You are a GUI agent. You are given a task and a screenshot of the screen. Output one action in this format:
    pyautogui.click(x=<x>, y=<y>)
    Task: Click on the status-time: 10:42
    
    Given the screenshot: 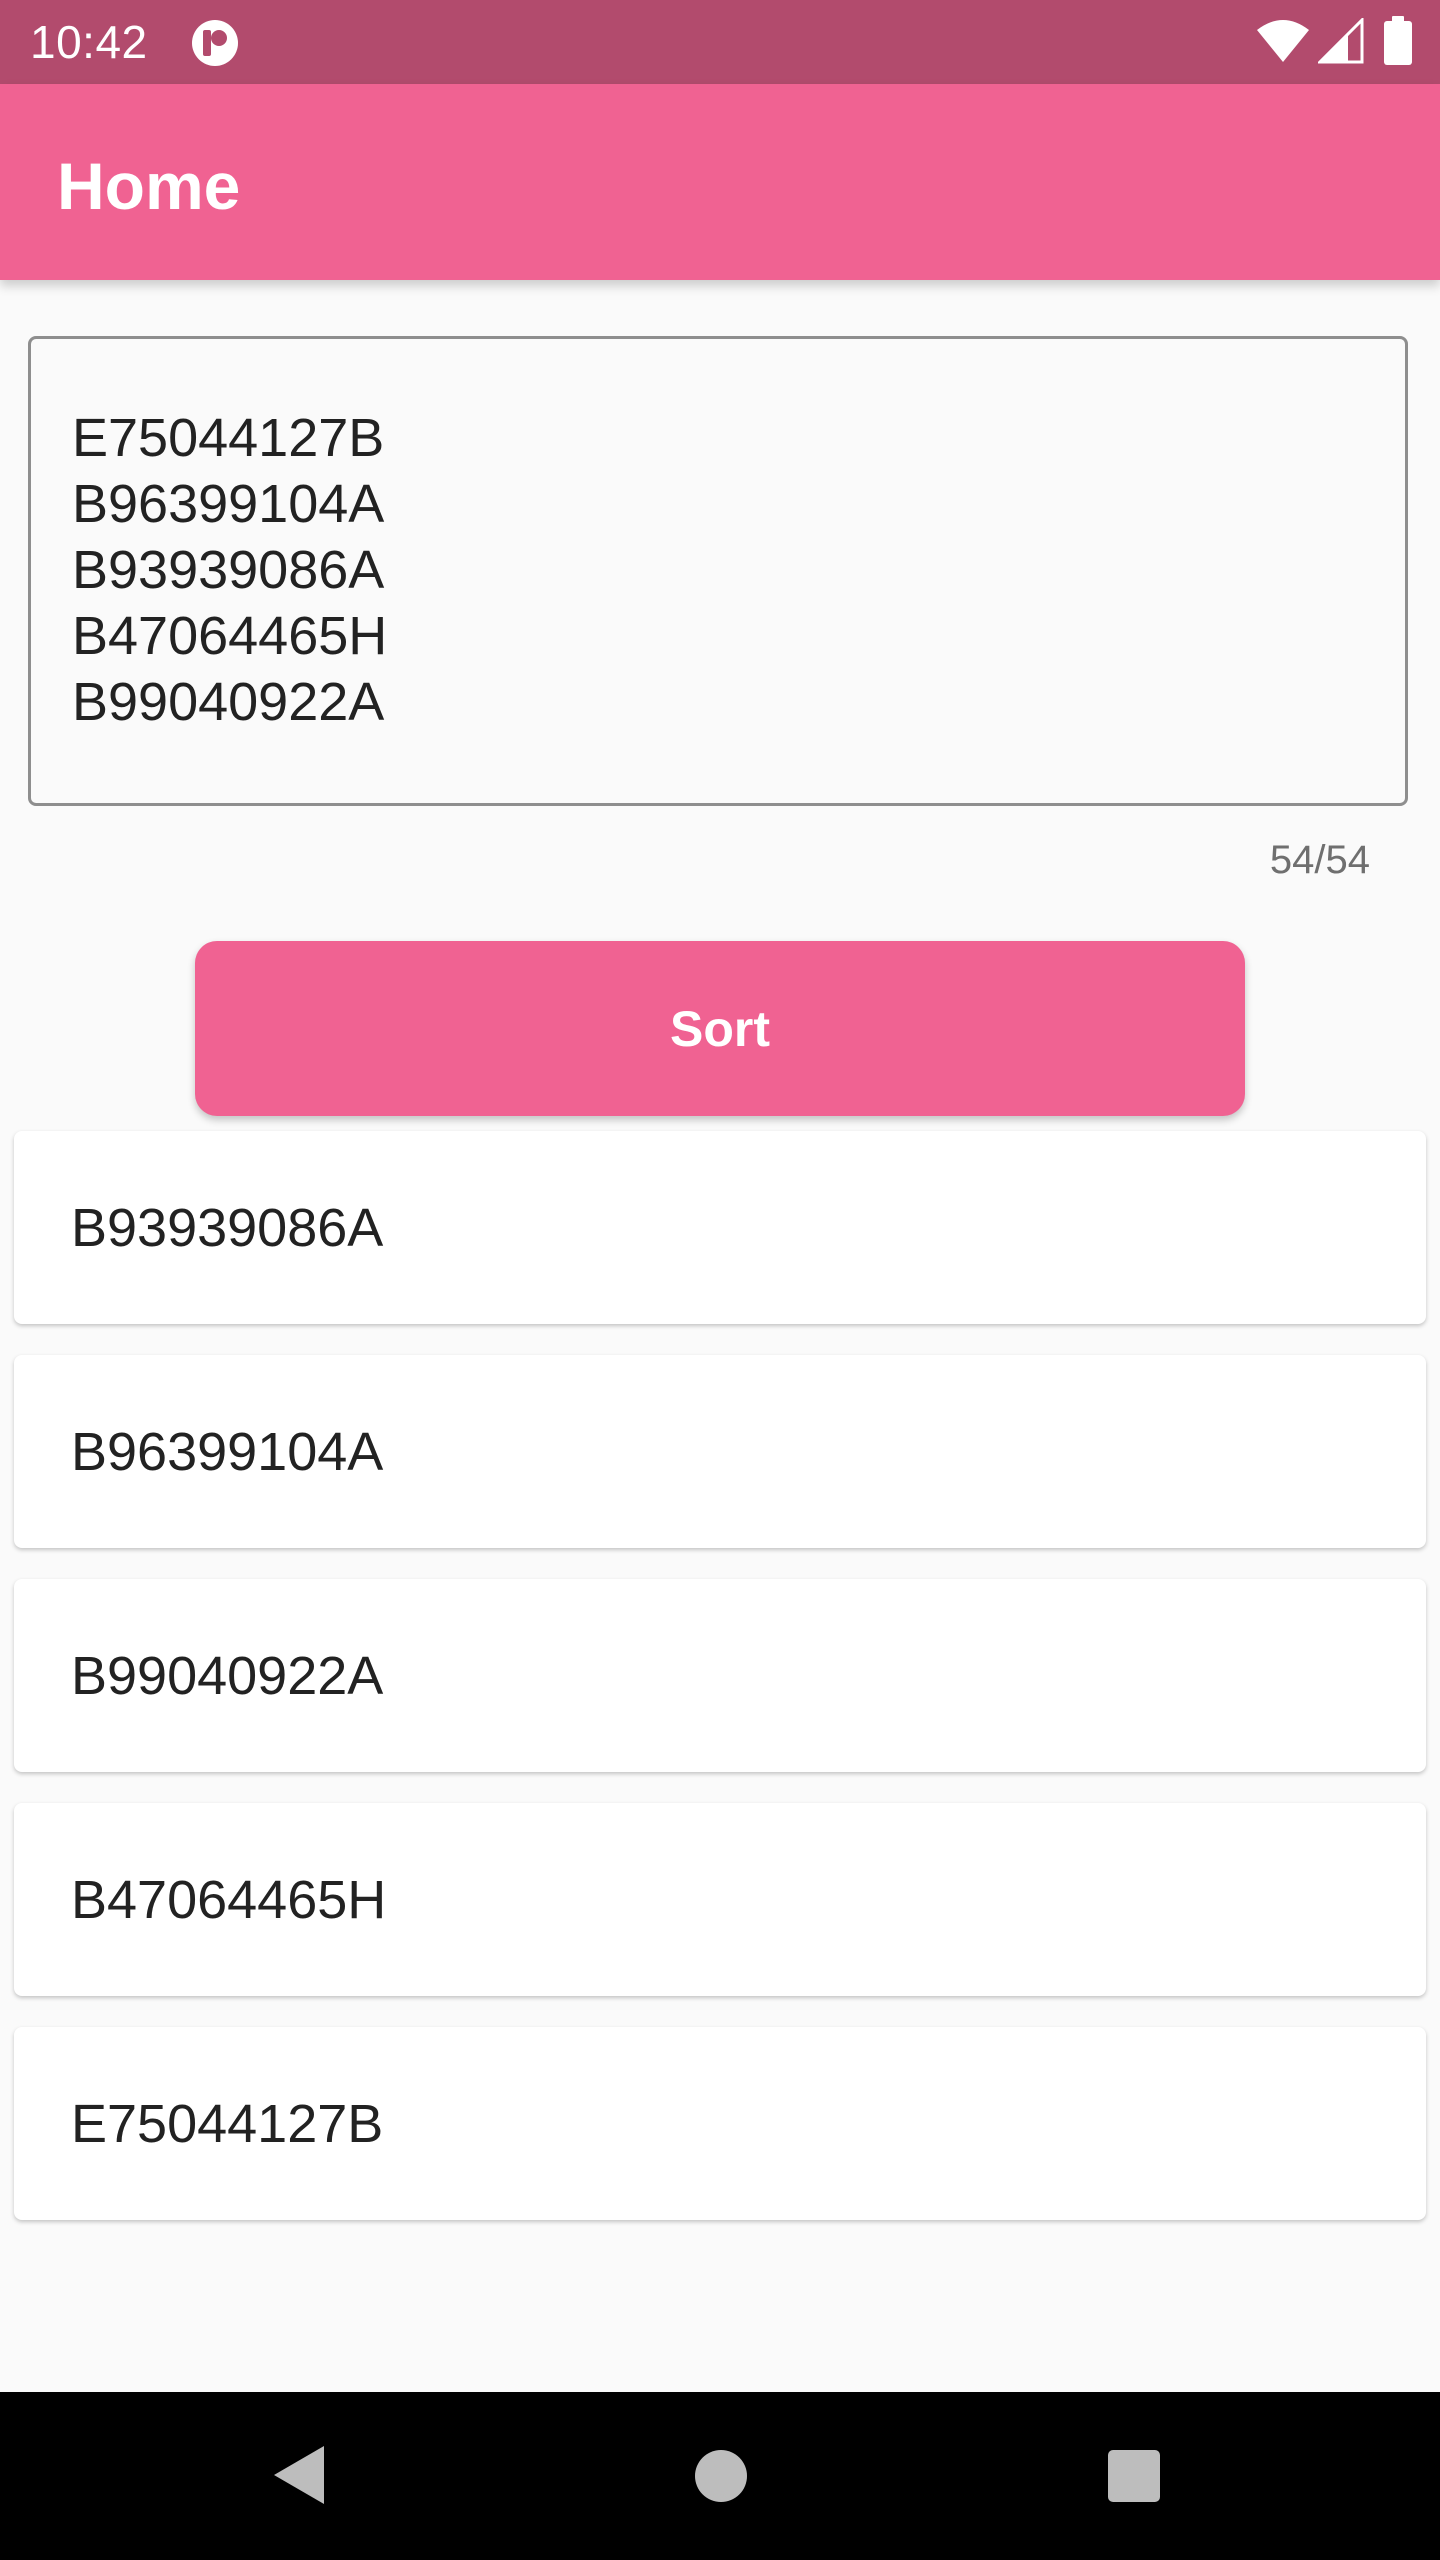 What is the action you would take?
    pyautogui.click(x=89, y=42)
    